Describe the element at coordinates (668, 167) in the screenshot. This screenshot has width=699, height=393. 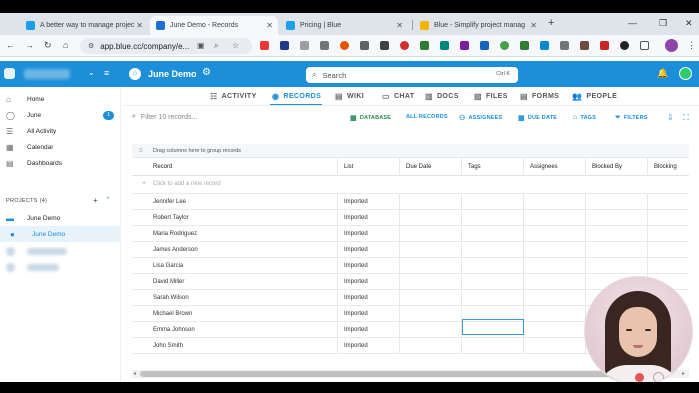
I see `column-header-blocking: Blocking` at that location.